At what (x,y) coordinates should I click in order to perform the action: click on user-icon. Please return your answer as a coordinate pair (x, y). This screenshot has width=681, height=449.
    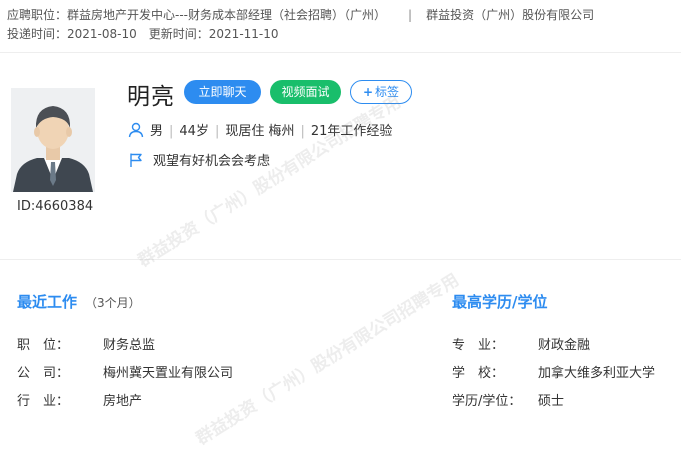
    Looking at the image, I should click on (136, 132).